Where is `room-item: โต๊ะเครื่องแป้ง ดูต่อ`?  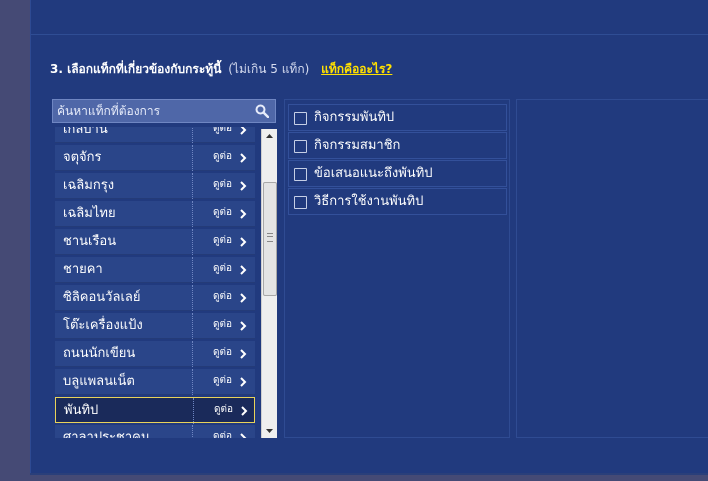 room-item: โต๊ะเครื่องแป้ง ดูต่อ is located at coordinates (155, 326).